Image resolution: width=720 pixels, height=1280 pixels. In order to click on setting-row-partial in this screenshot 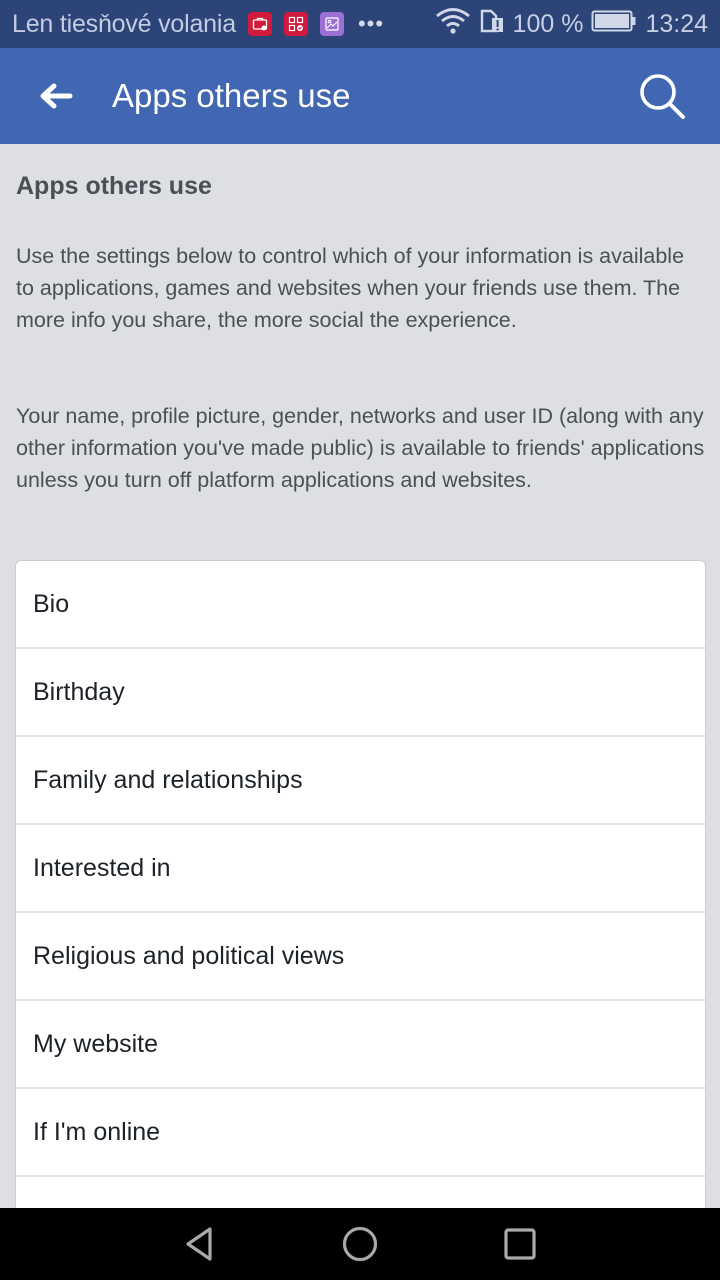, I will do `click(360, 1192)`.